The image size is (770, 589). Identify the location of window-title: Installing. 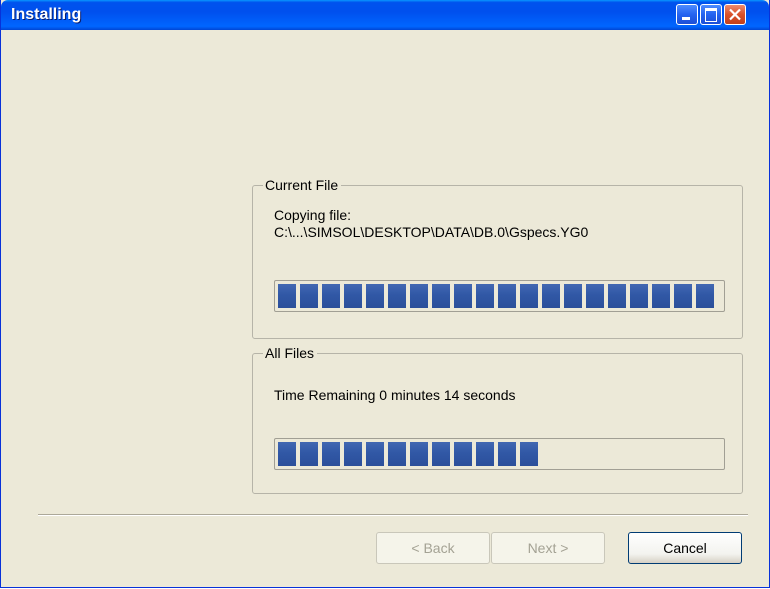
(46, 14).